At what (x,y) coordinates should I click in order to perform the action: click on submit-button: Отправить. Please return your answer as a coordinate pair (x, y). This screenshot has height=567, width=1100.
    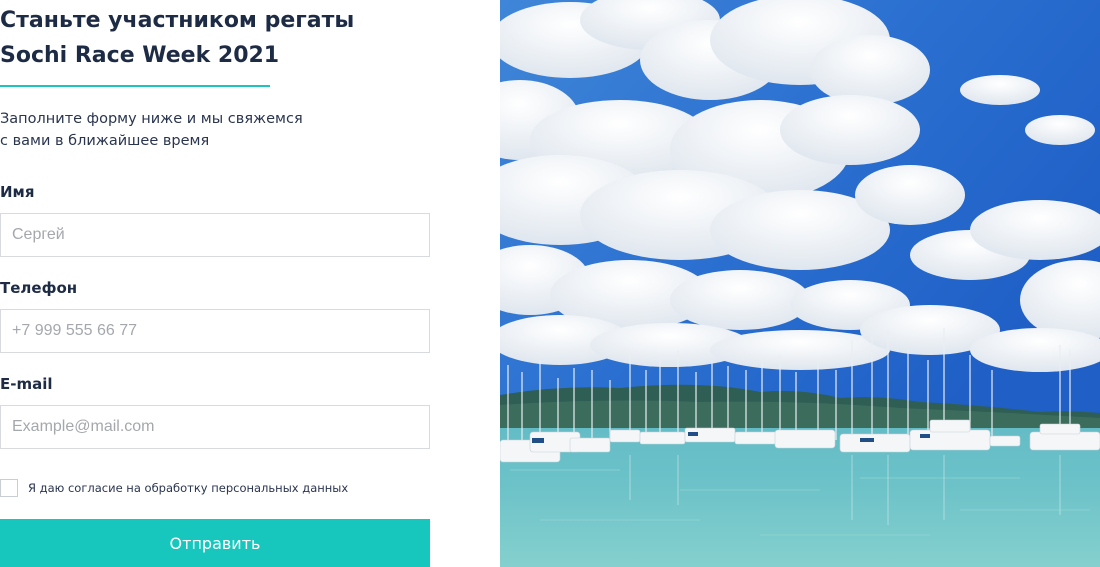
    Looking at the image, I should click on (215, 543).